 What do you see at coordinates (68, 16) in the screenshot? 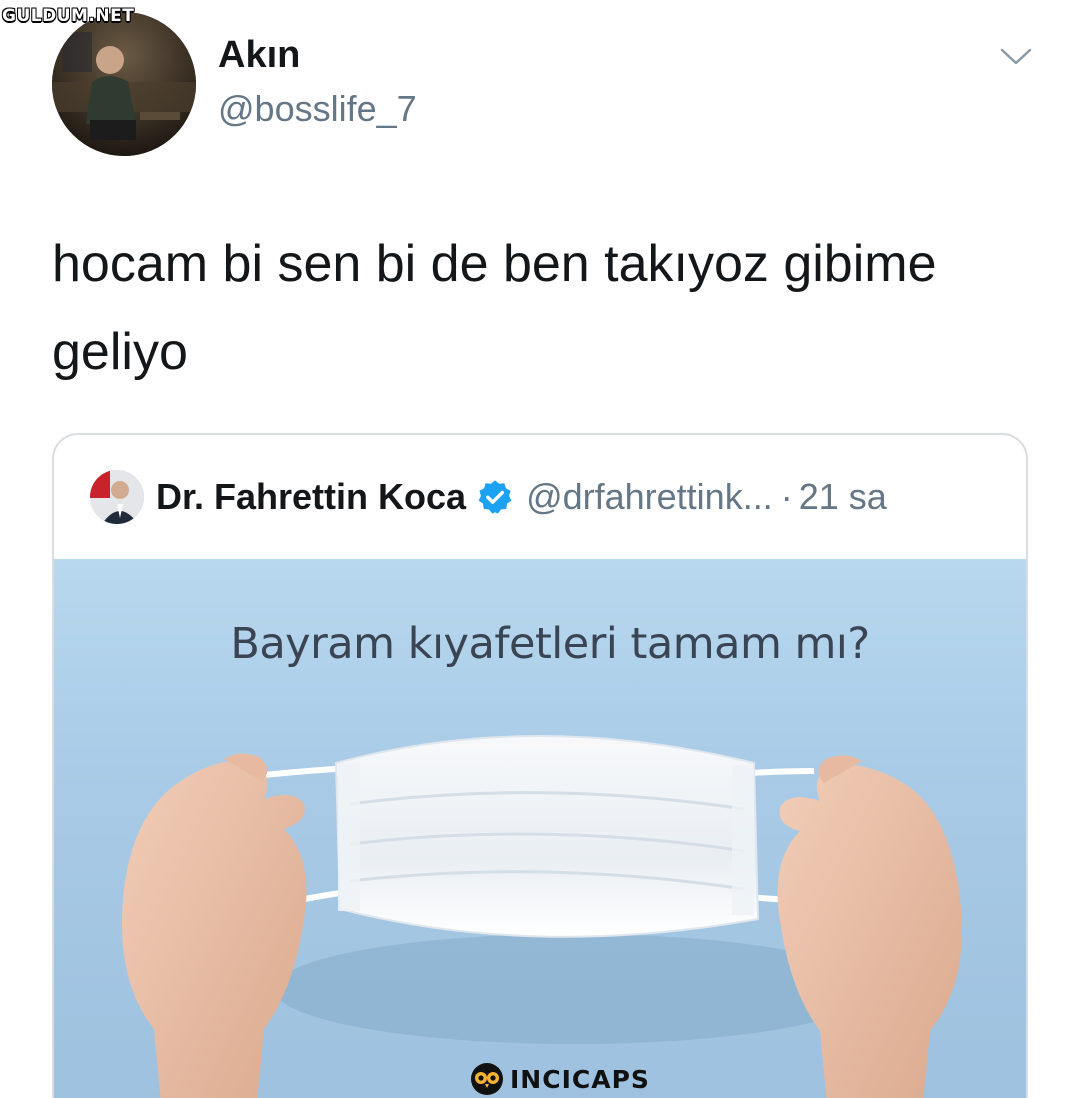
I see `site-watermark: GULDUM.NET` at bounding box center [68, 16].